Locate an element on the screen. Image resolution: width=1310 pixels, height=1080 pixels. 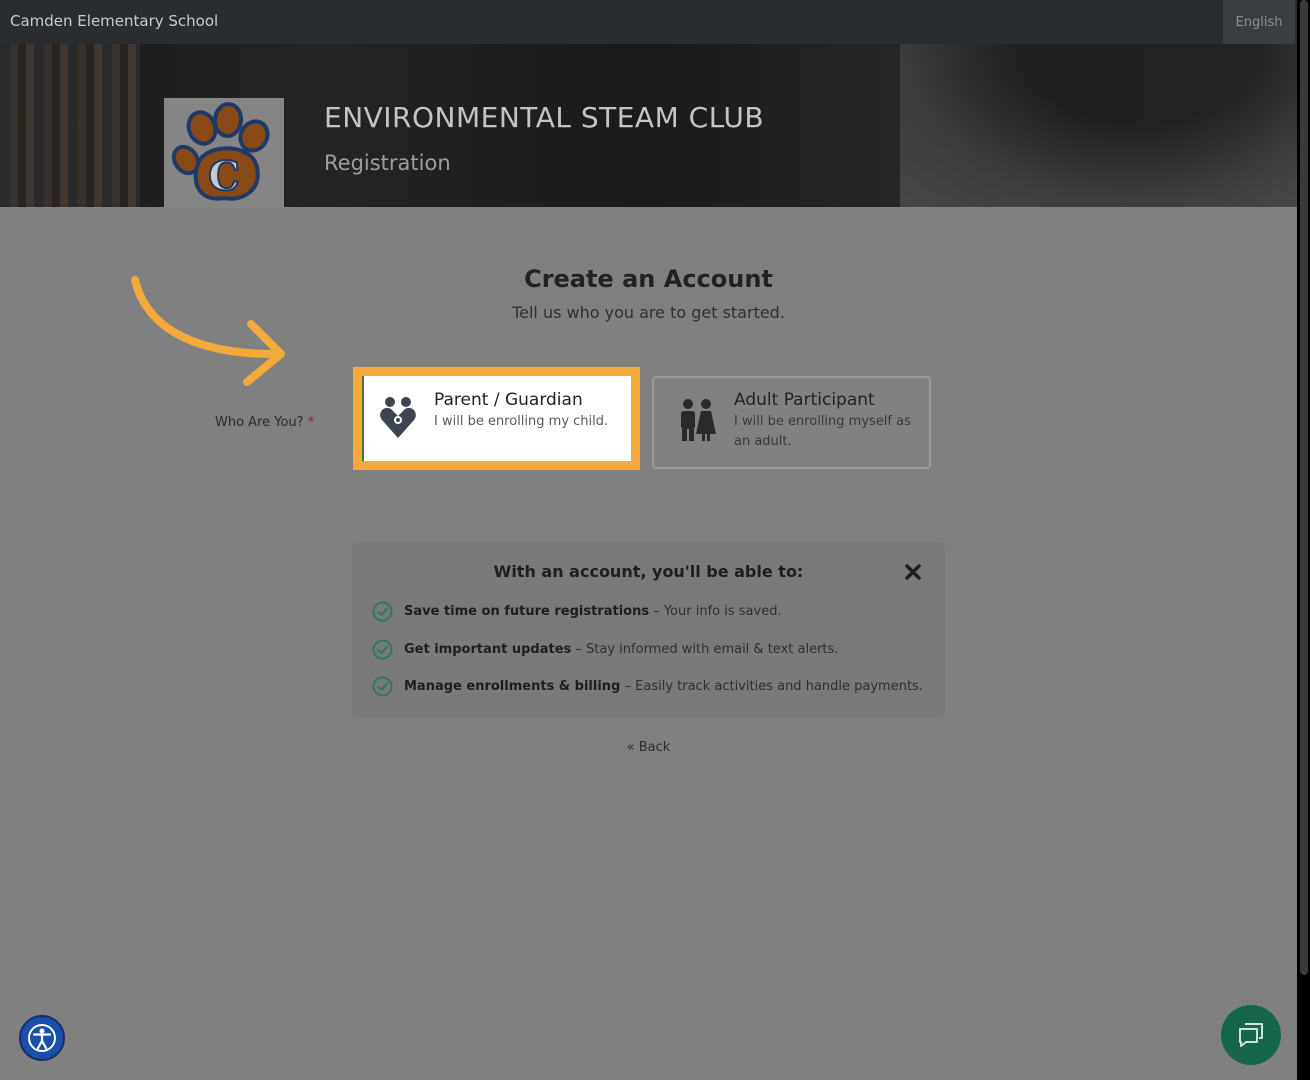
benefit-text: – Your info is saved. is located at coordinates (715, 611).